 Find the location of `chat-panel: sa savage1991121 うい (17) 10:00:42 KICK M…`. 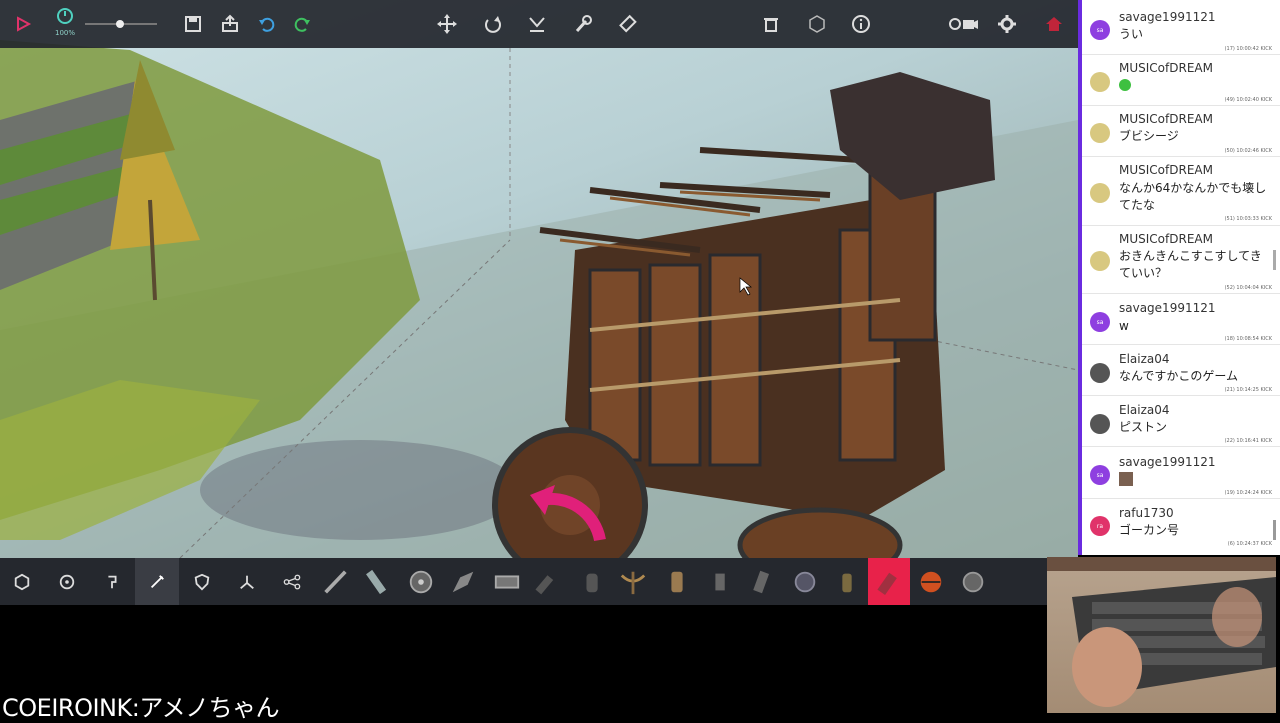

chat-panel: sa savage1991121 うい (17) 10:00:42 KICK M… is located at coordinates (1179, 277).